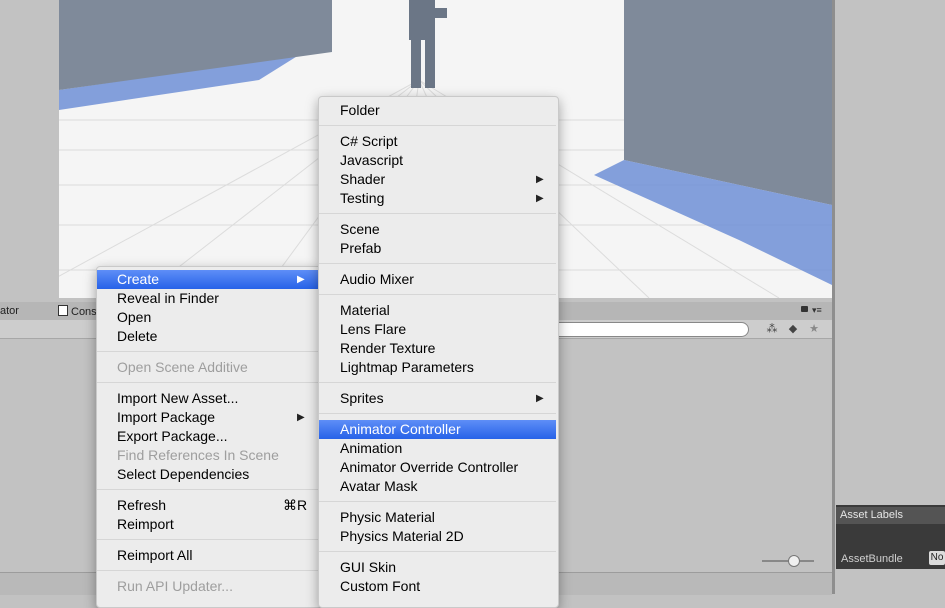 Image resolution: width=945 pixels, height=608 pixels. Describe the element at coordinates (644, 329) in the screenshot. I see `search-input` at that location.